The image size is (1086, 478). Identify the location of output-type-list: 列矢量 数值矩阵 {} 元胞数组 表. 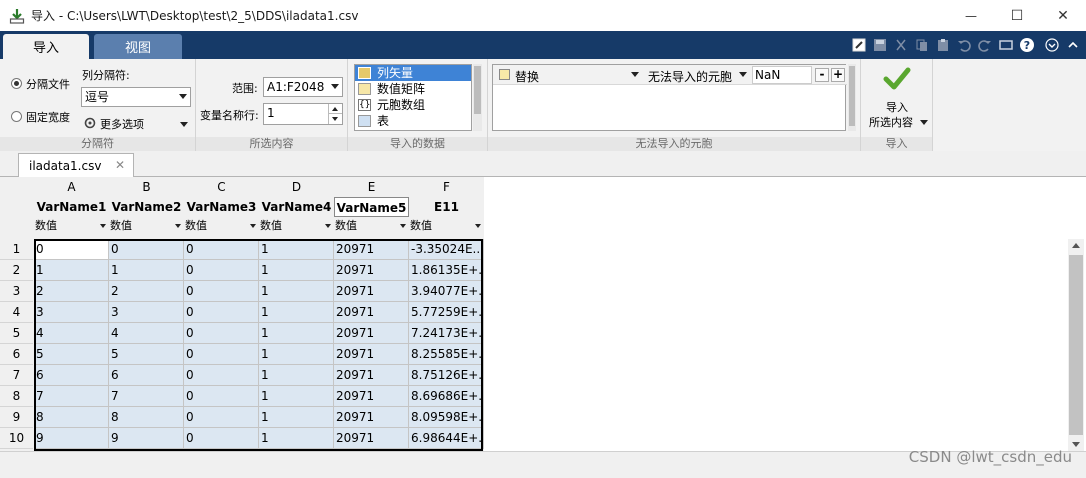
(413, 97).